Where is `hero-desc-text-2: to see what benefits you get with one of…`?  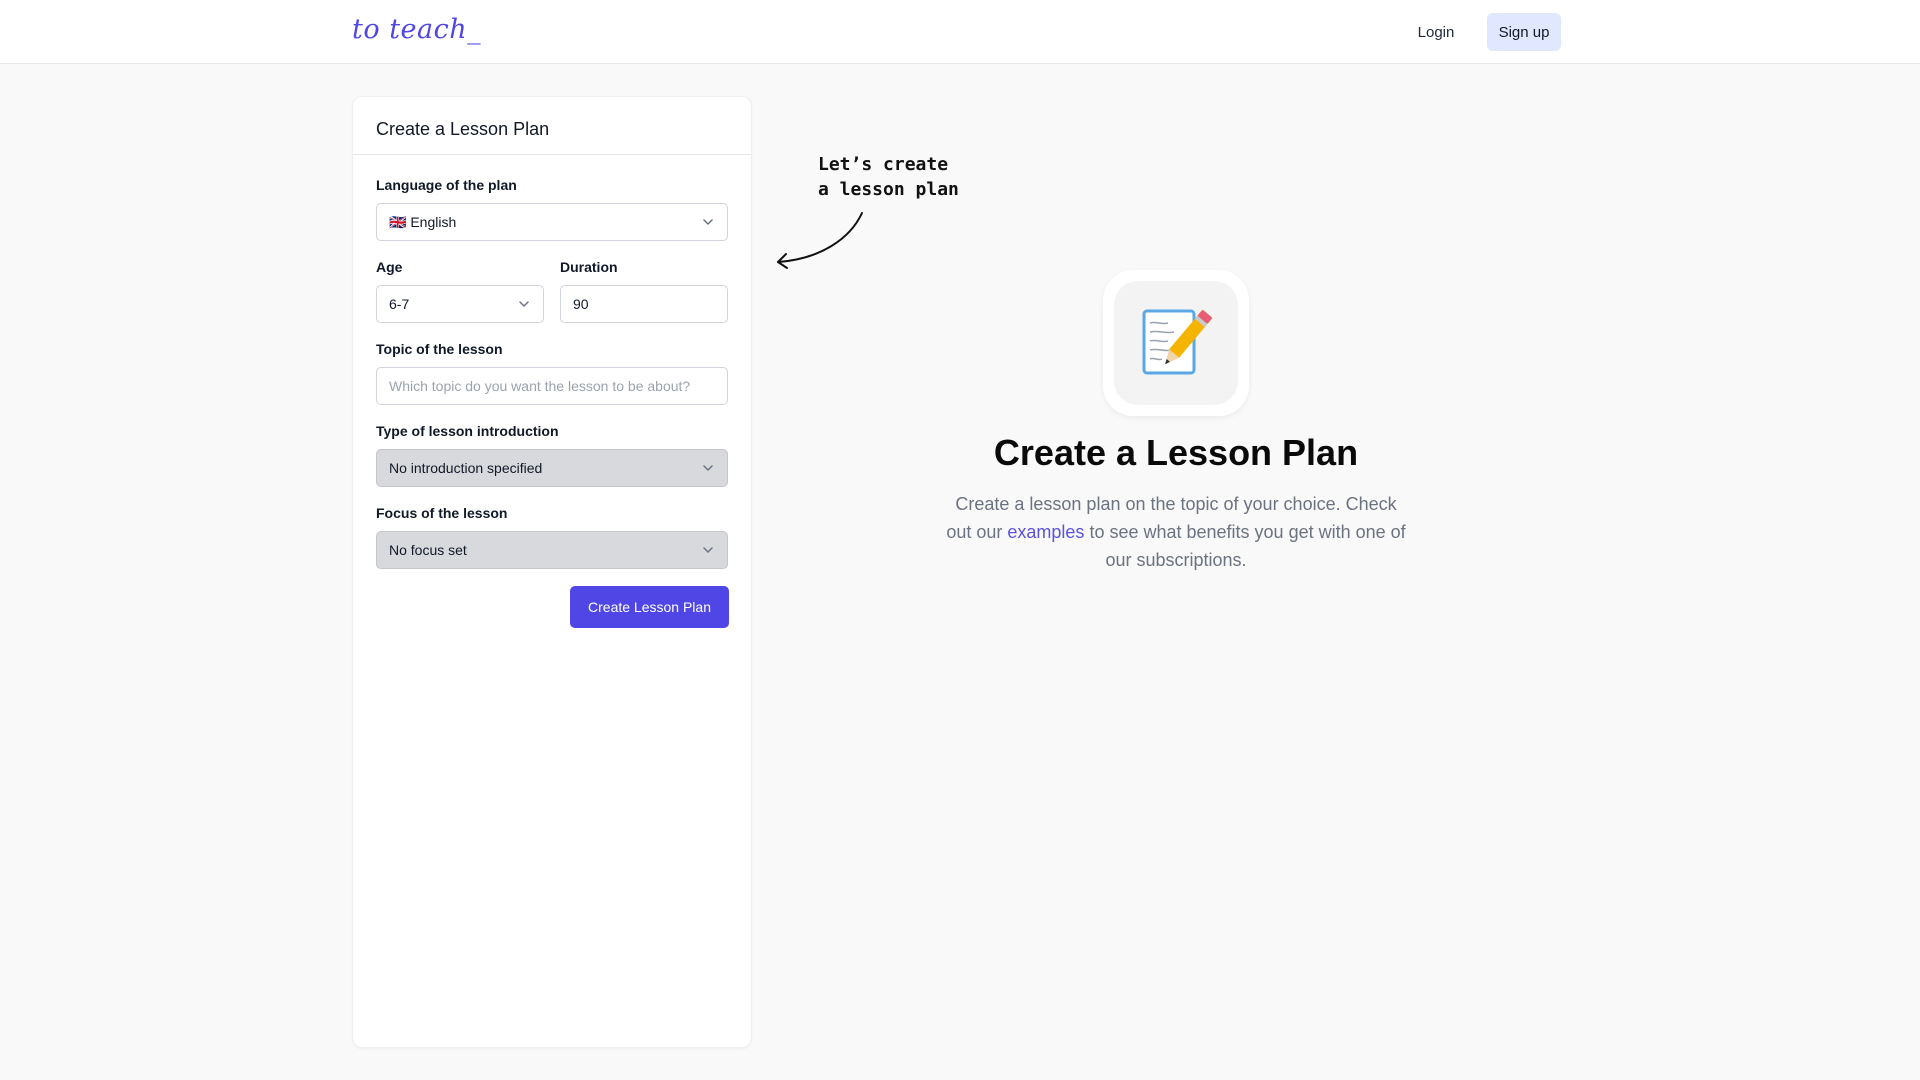
hero-desc-text-2: to see what benefits you get with one of… is located at coordinates (1245, 546).